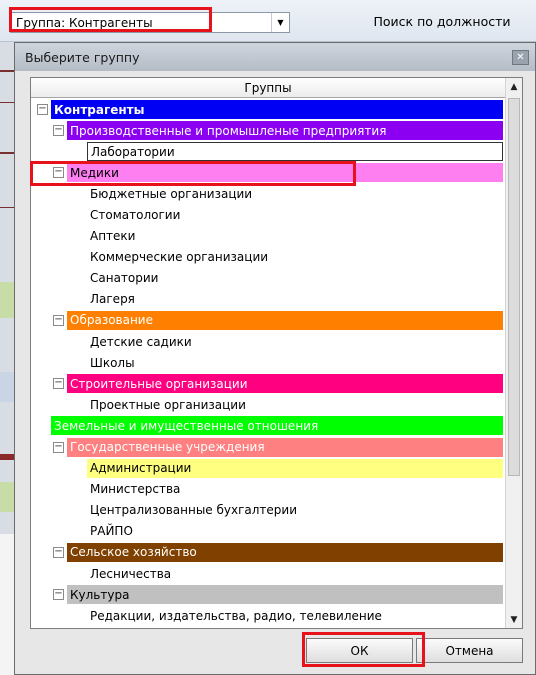 This screenshot has height=675, width=536. Describe the element at coordinates (514, 287) in the screenshot. I see `scrollbar-thumb` at that location.